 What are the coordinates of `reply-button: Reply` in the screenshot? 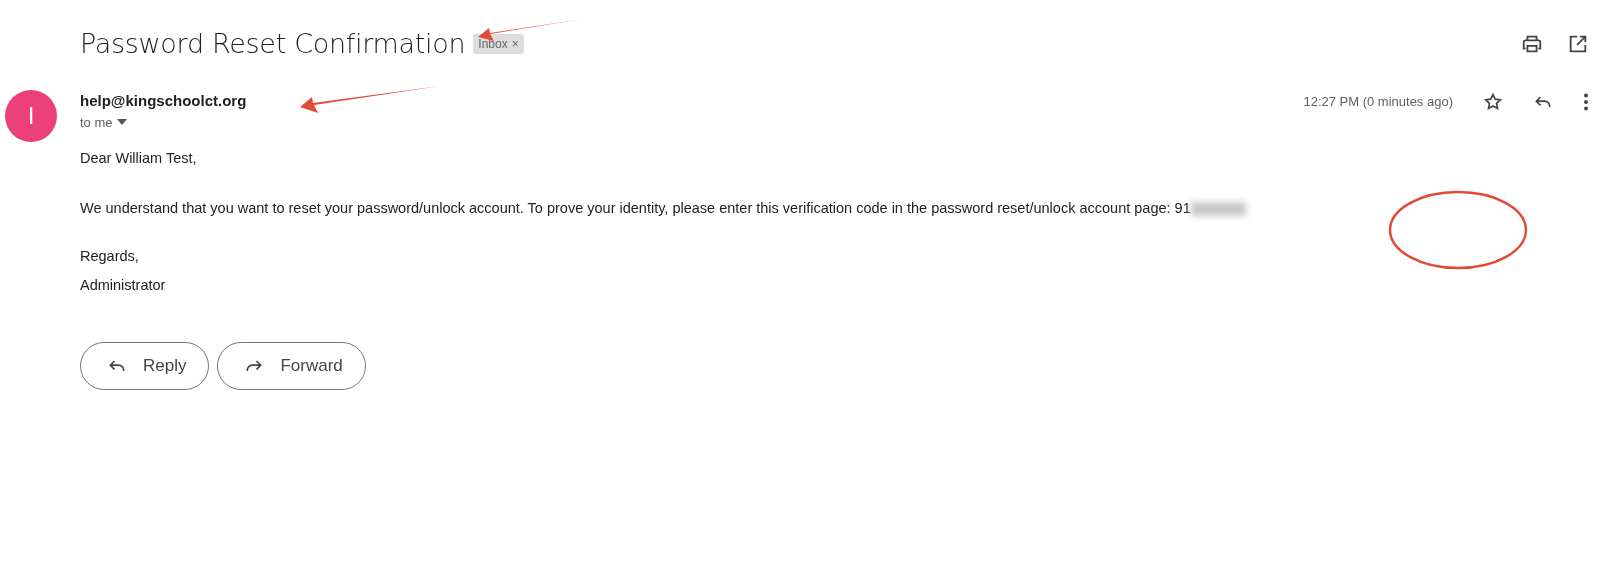 It's located at (145, 365).